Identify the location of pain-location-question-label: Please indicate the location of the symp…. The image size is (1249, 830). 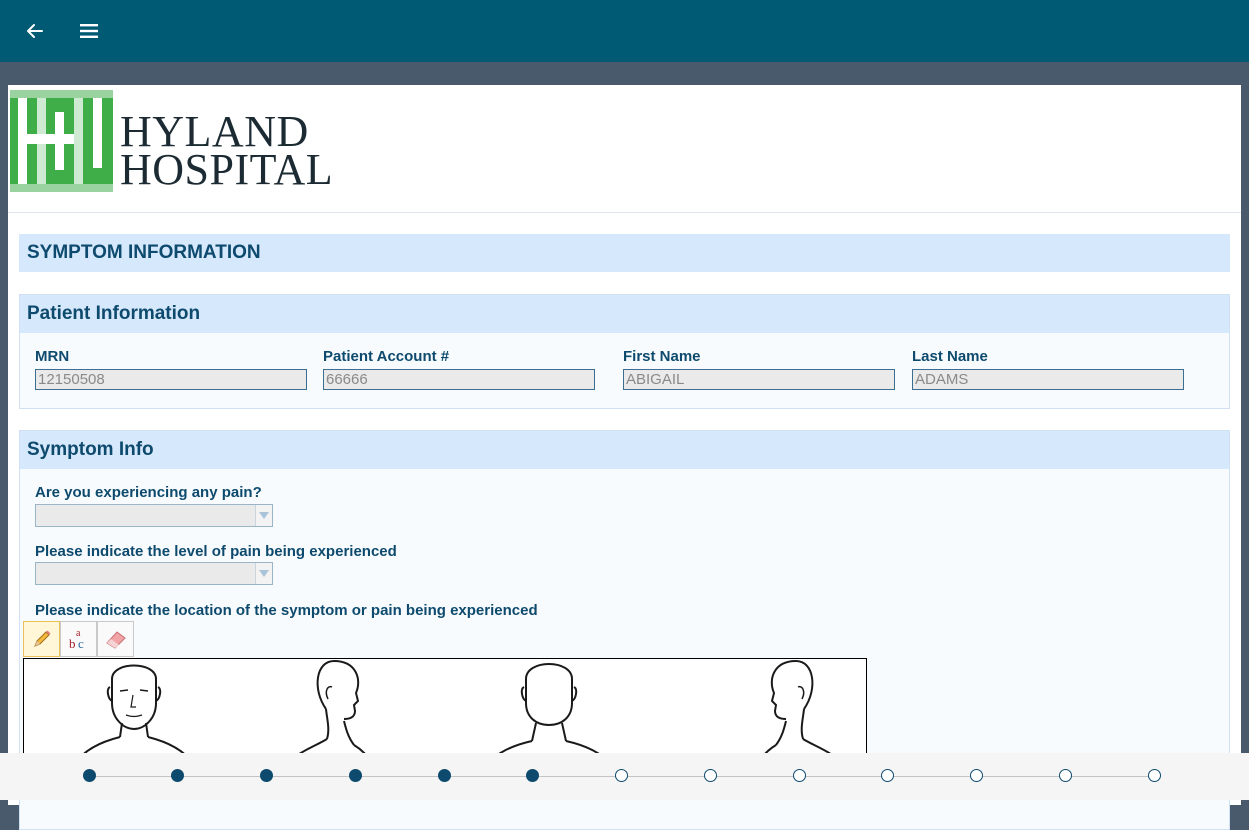
(286, 610).